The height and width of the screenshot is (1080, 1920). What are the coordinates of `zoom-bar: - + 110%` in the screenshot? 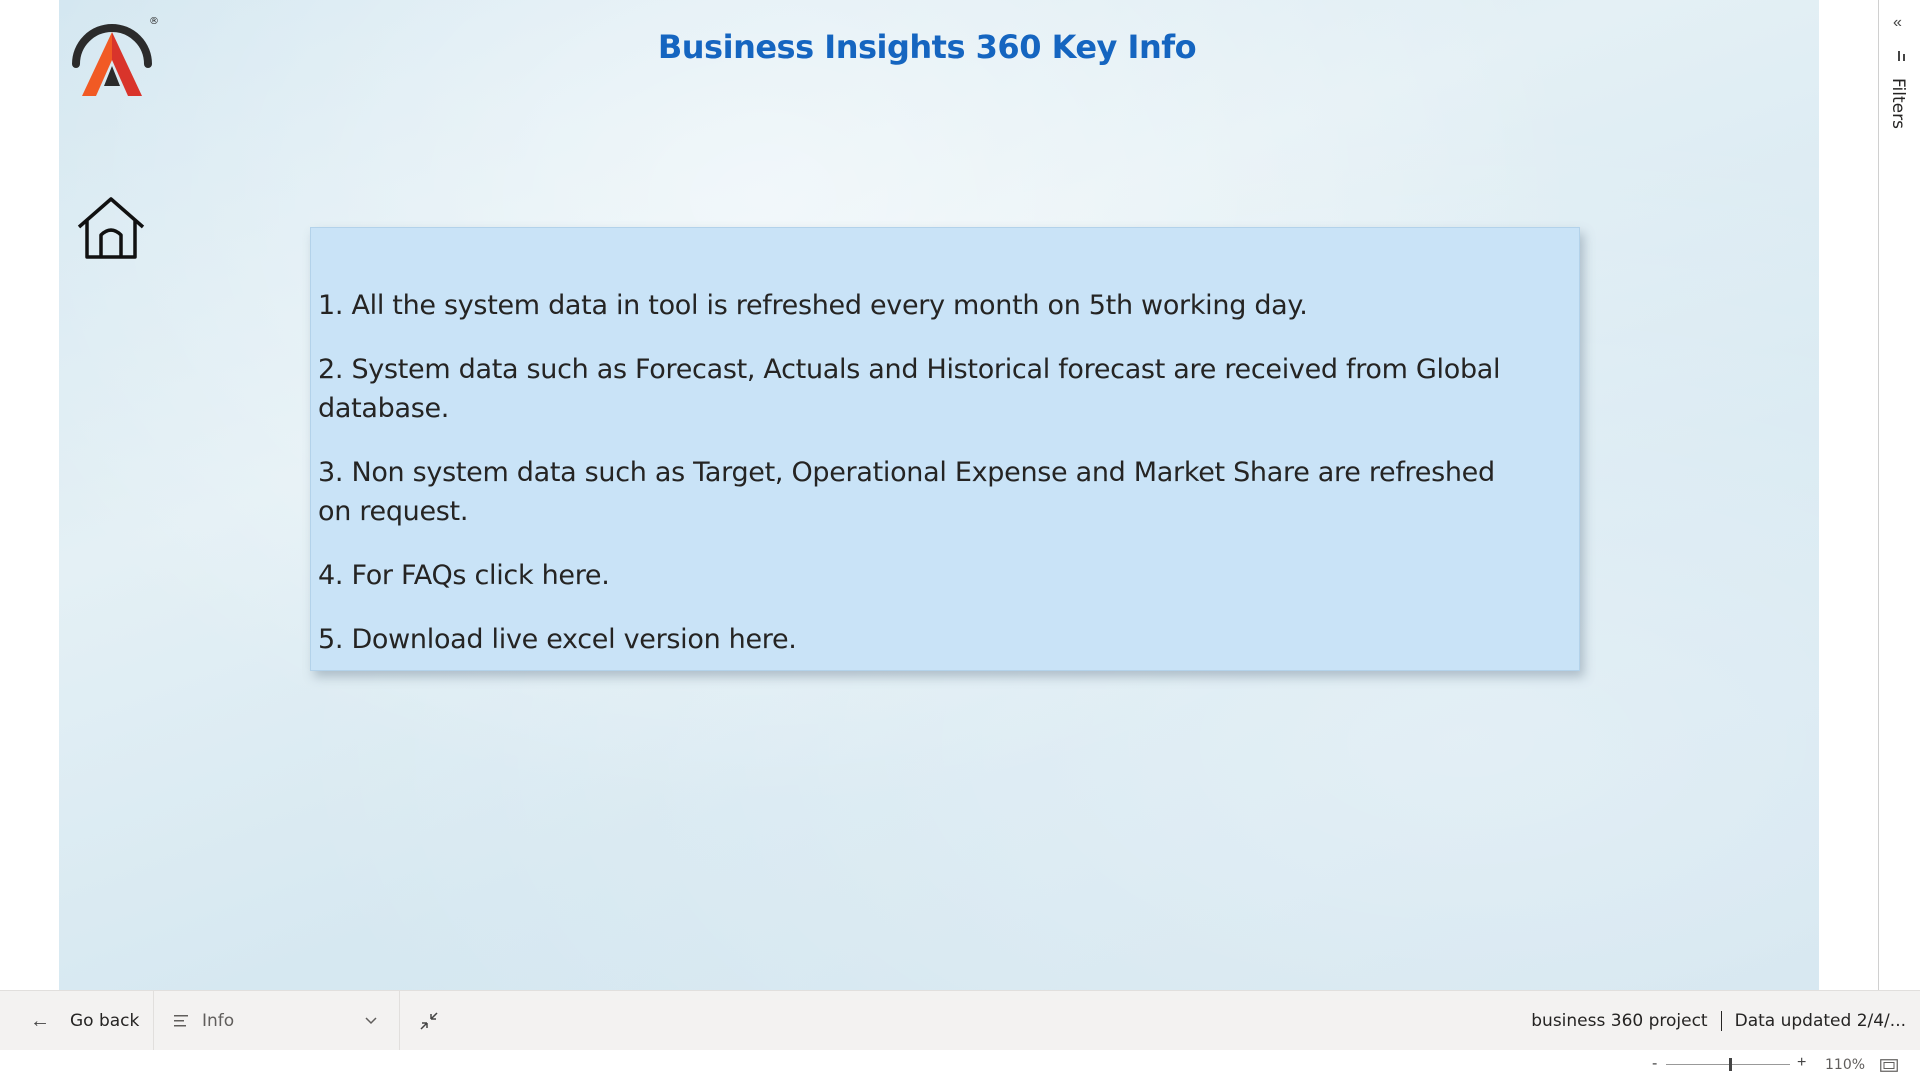 It's located at (960, 1065).